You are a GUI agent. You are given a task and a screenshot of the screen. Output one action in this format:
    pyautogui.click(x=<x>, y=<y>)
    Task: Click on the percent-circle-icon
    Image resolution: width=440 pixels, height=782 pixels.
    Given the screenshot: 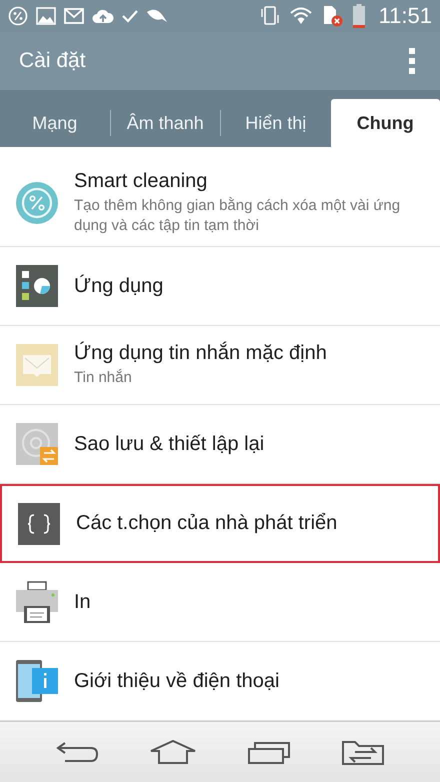 What is the action you would take?
    pyautogui.click(x=37, y=203)
    